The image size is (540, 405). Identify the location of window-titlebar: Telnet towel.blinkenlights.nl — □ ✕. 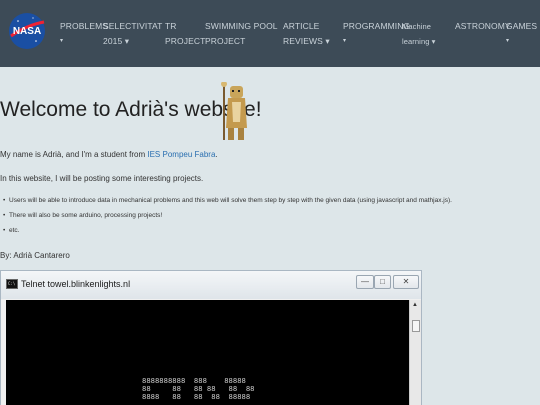
(211, 285).